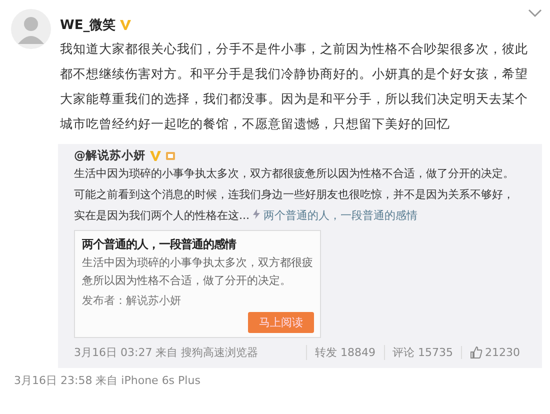 This screenshot has width=550, height=414. I want to click on article-publisher: 发布者：解说苏小妍, so click(132, 300).